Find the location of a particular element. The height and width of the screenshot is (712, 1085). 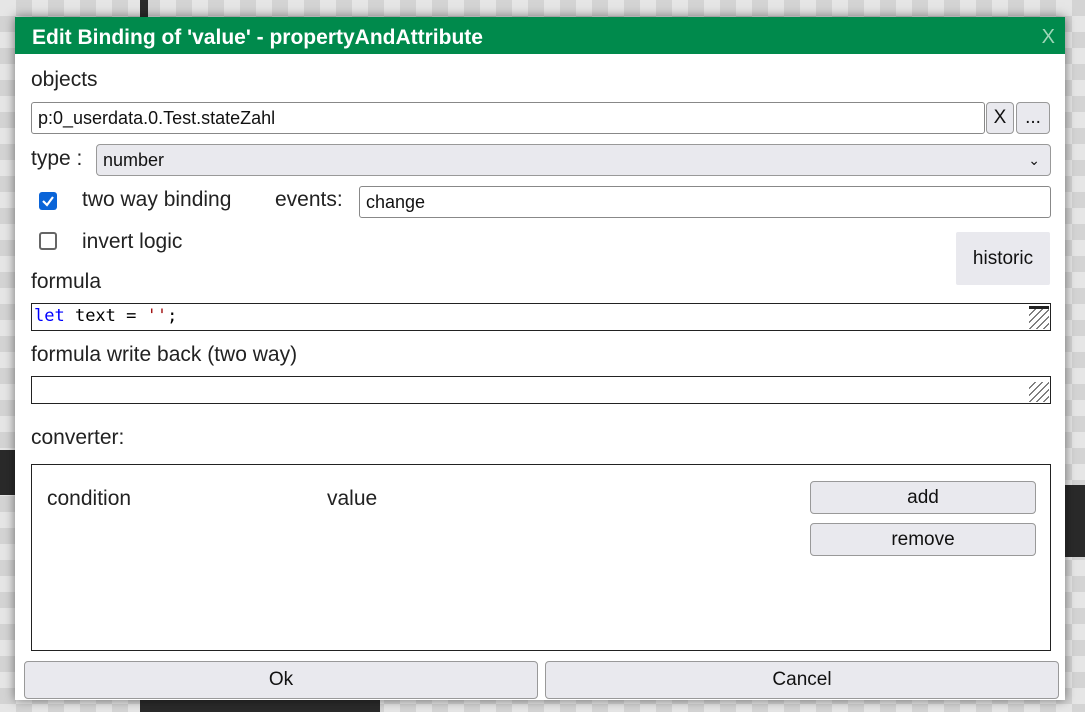

type-label: type : is located at coordinates (57, 158).